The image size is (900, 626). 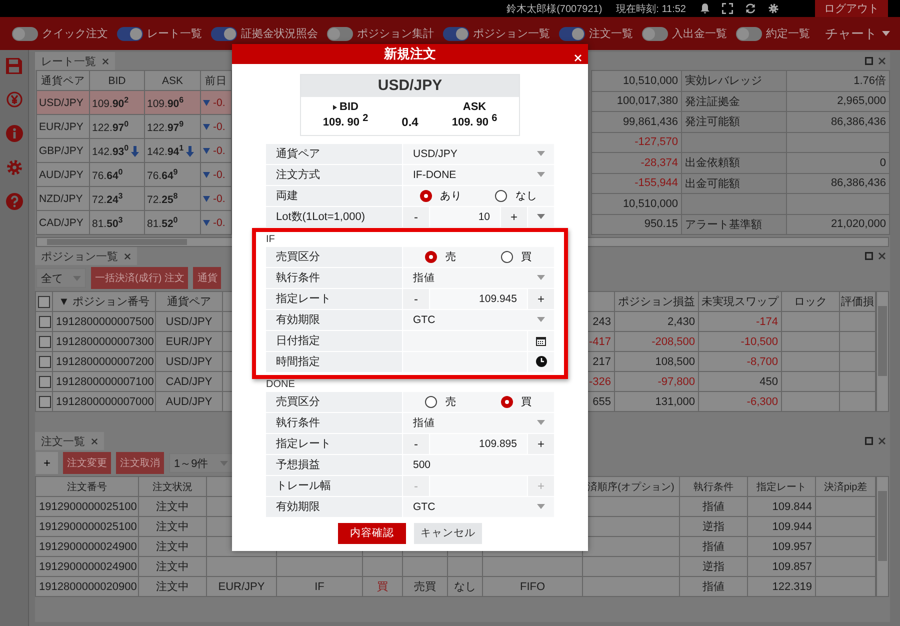 What do you see at coordinates (838, 101) in the screenshot?
I see `table-cell: 2,965,000` at bounding box center [838, 101].